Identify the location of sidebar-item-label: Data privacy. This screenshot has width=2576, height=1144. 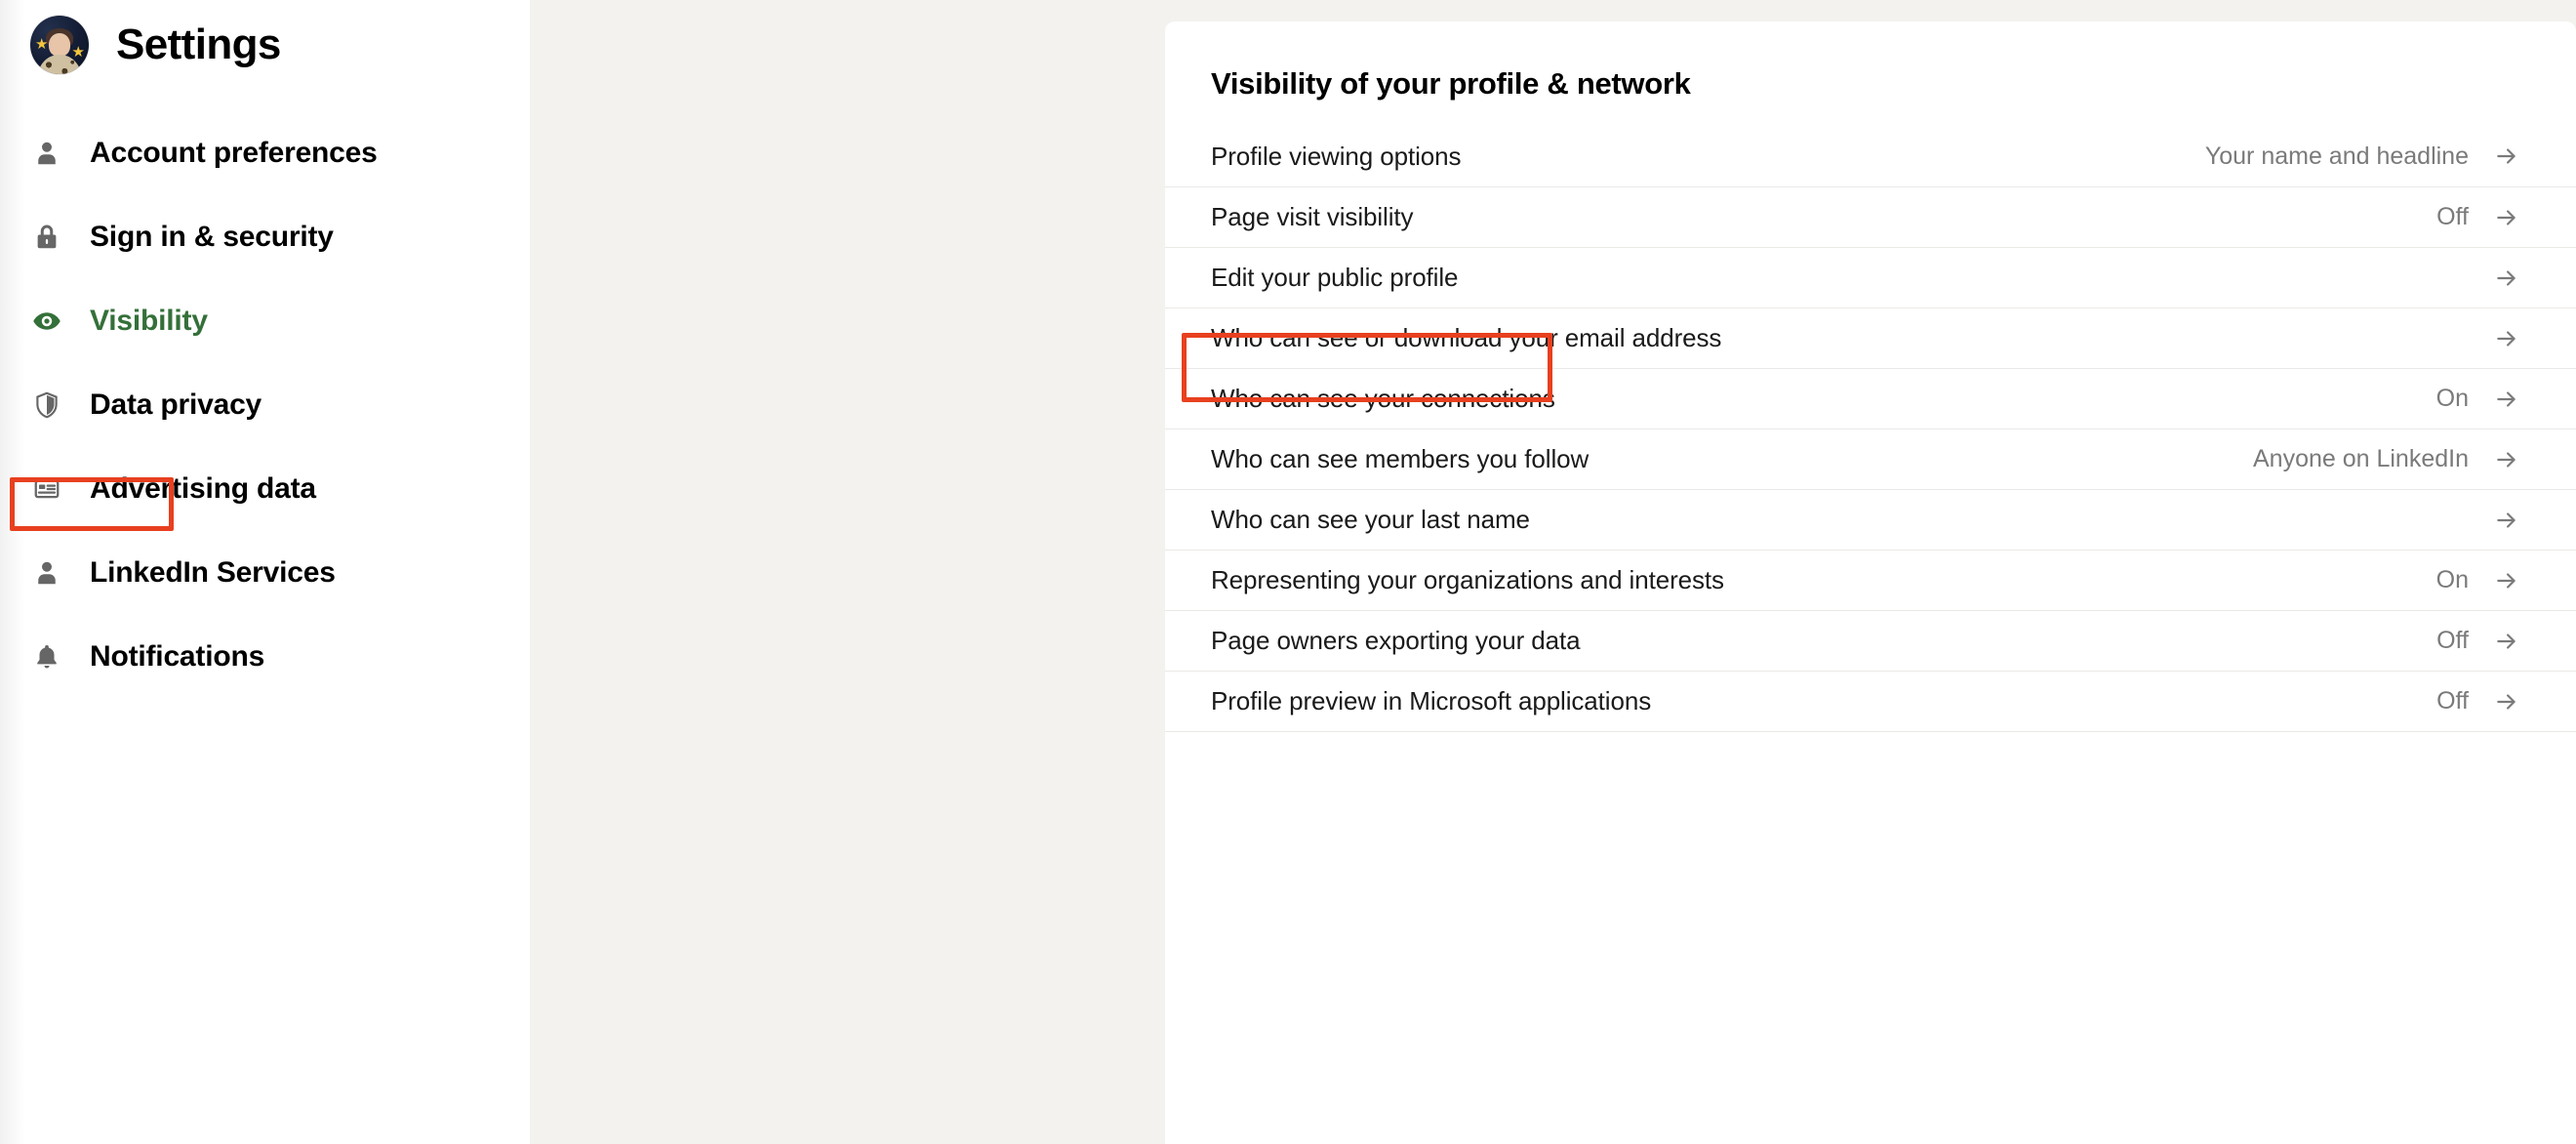
(176, 404).